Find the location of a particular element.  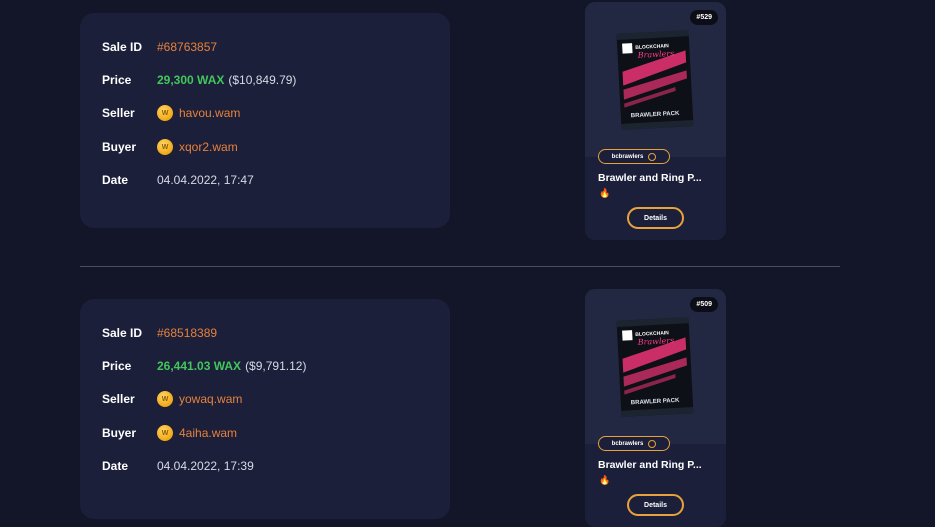

sale-id-row: Sale ID #68763857 is located at coordinates (159, 47).